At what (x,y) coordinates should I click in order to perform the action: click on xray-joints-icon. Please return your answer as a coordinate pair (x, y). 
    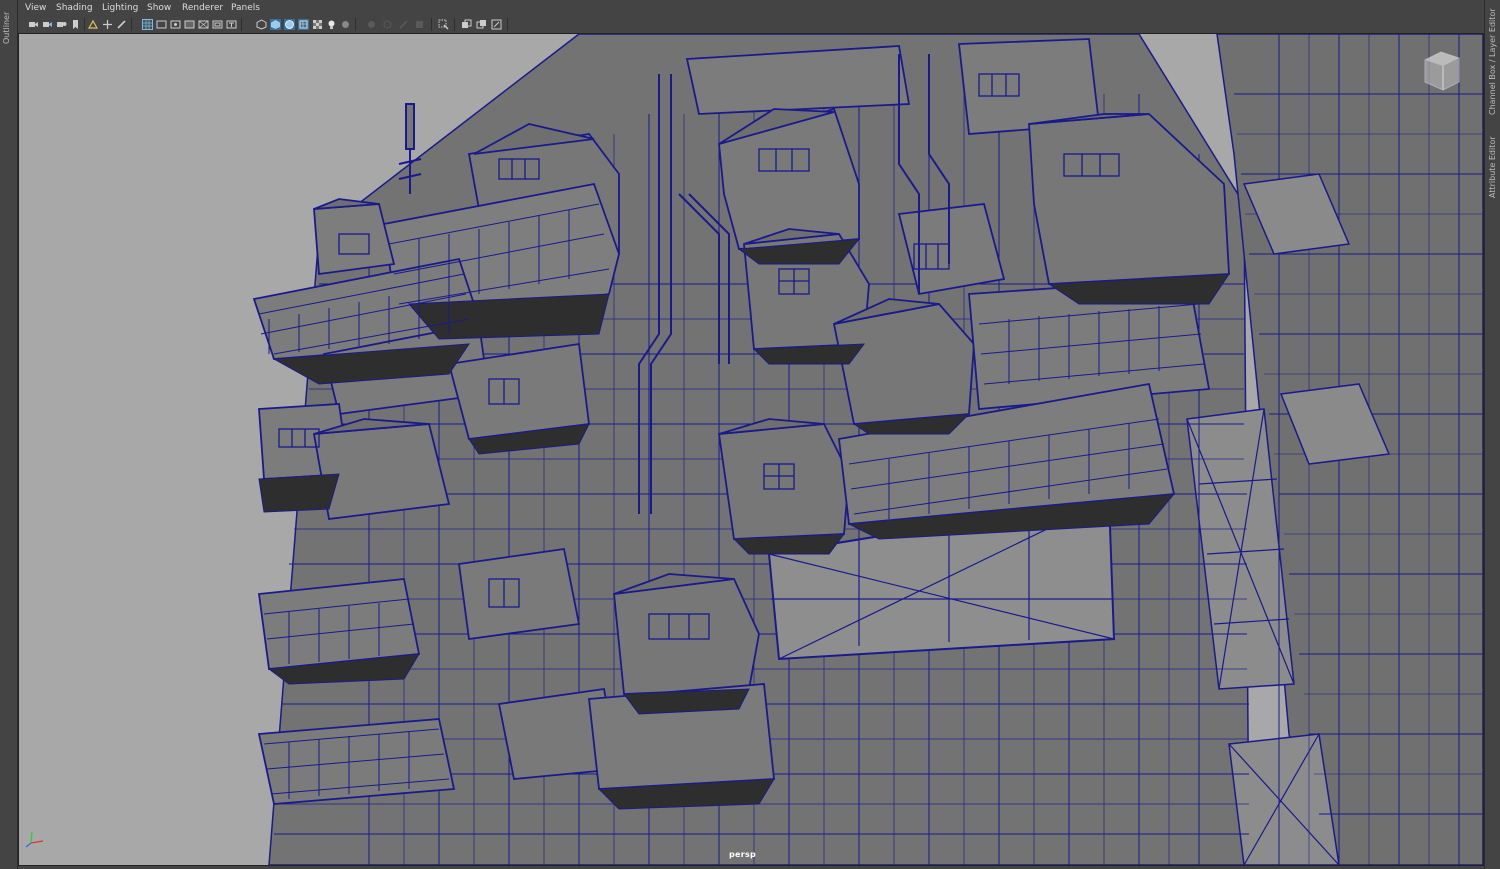
    Looking at the image, I should click on (466, 24).